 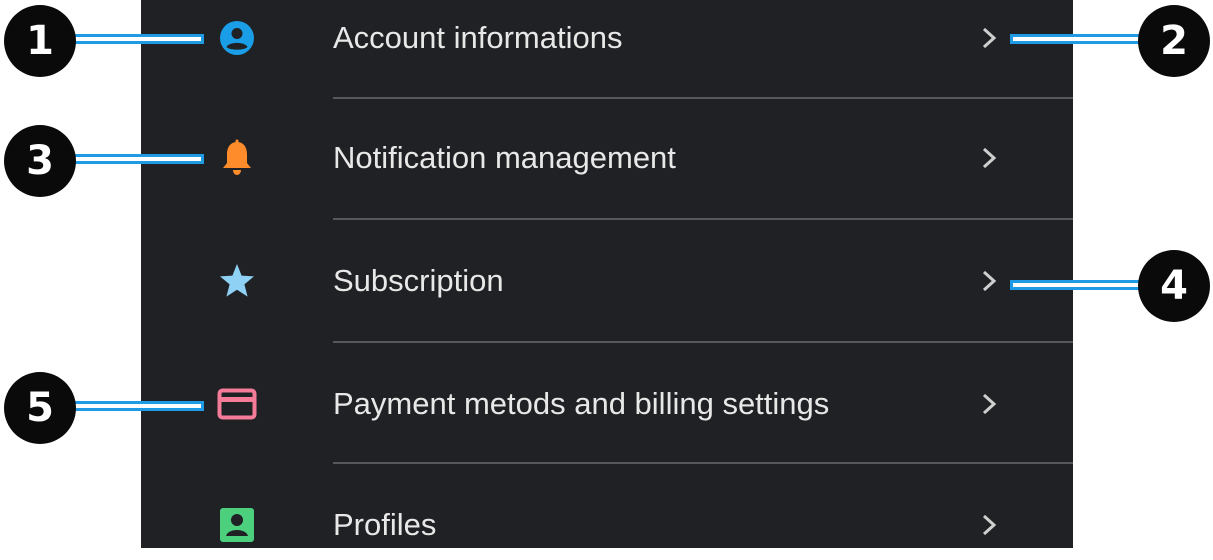 I want to click on menu-item-profiles: Profiles, so click(x=607, y=525).